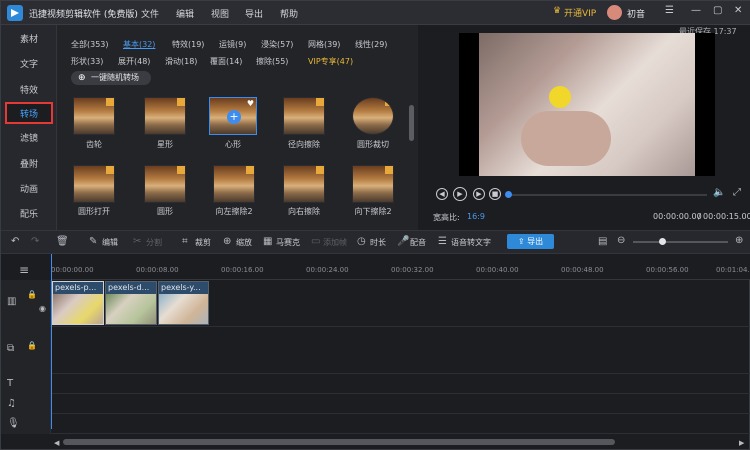 The image size is (750, 450). What do you see at coordinates (15, 241) in the screenshot?
I see `undo-icon: ↶` at bounding box center [15, 241].